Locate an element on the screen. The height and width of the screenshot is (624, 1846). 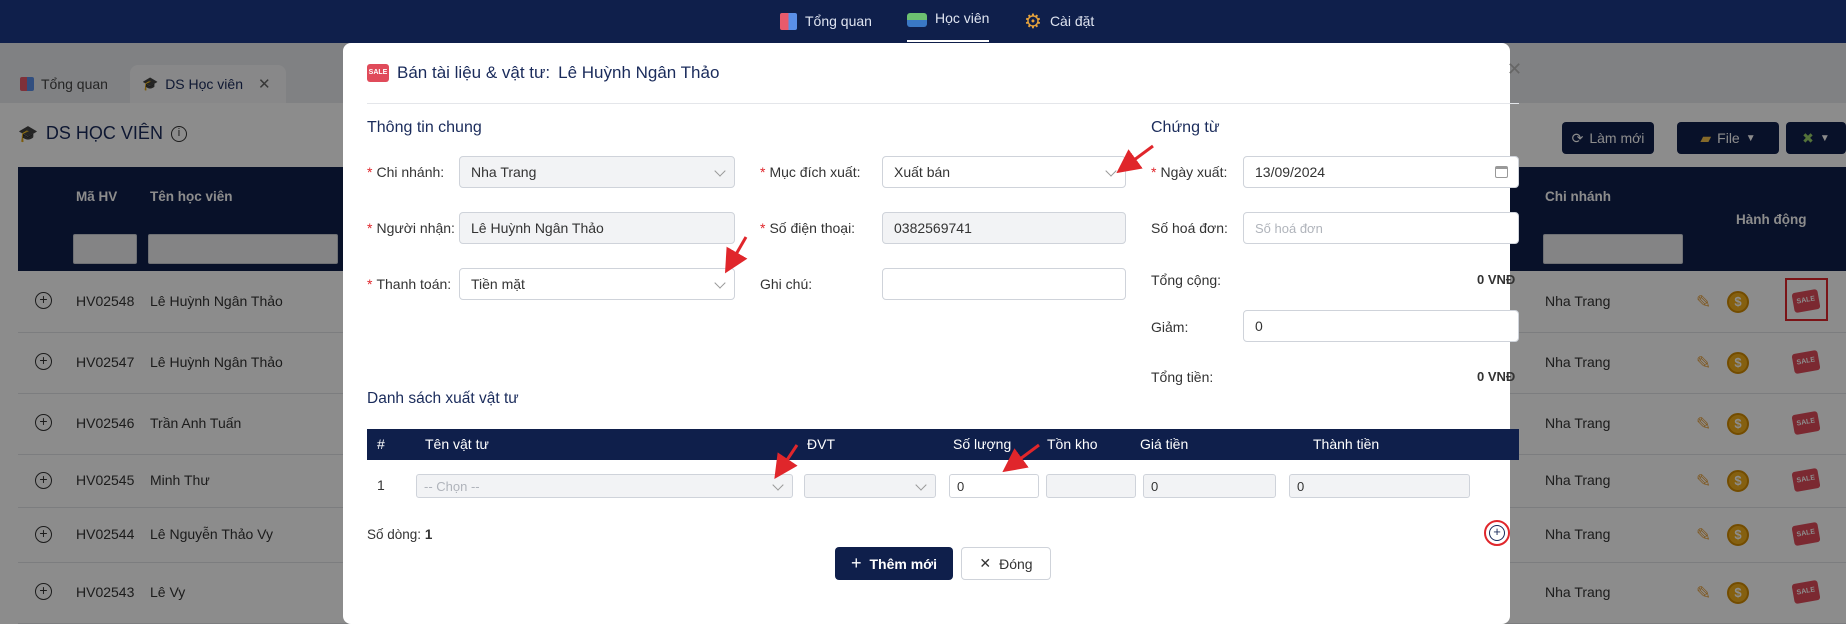
date-picker: 13/09/2024 is located at coordinates (1381, 172).